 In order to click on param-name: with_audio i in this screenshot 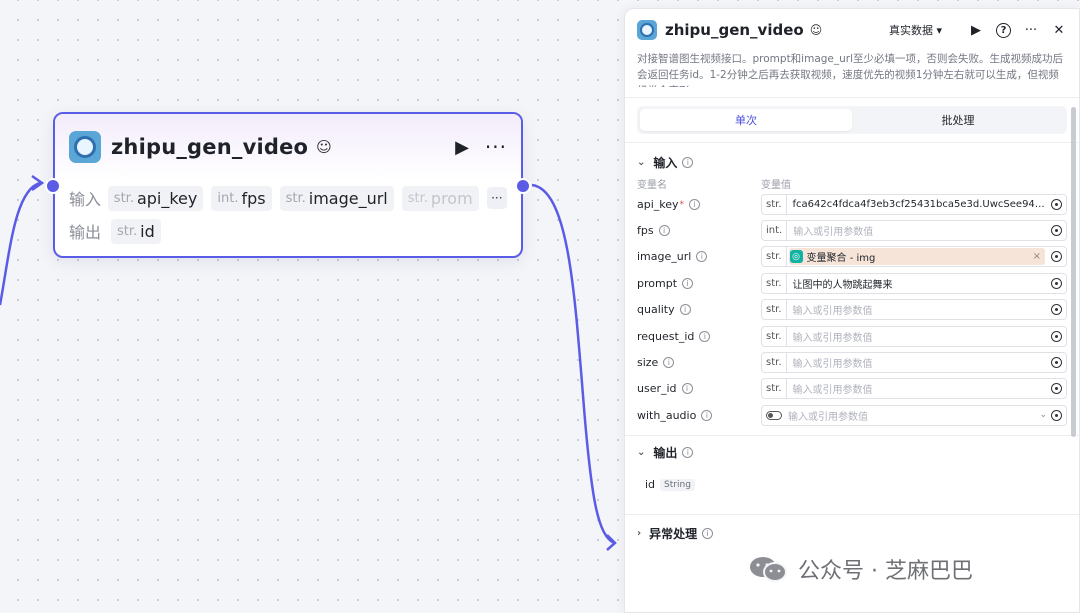, I will do `click(699, 415)`.